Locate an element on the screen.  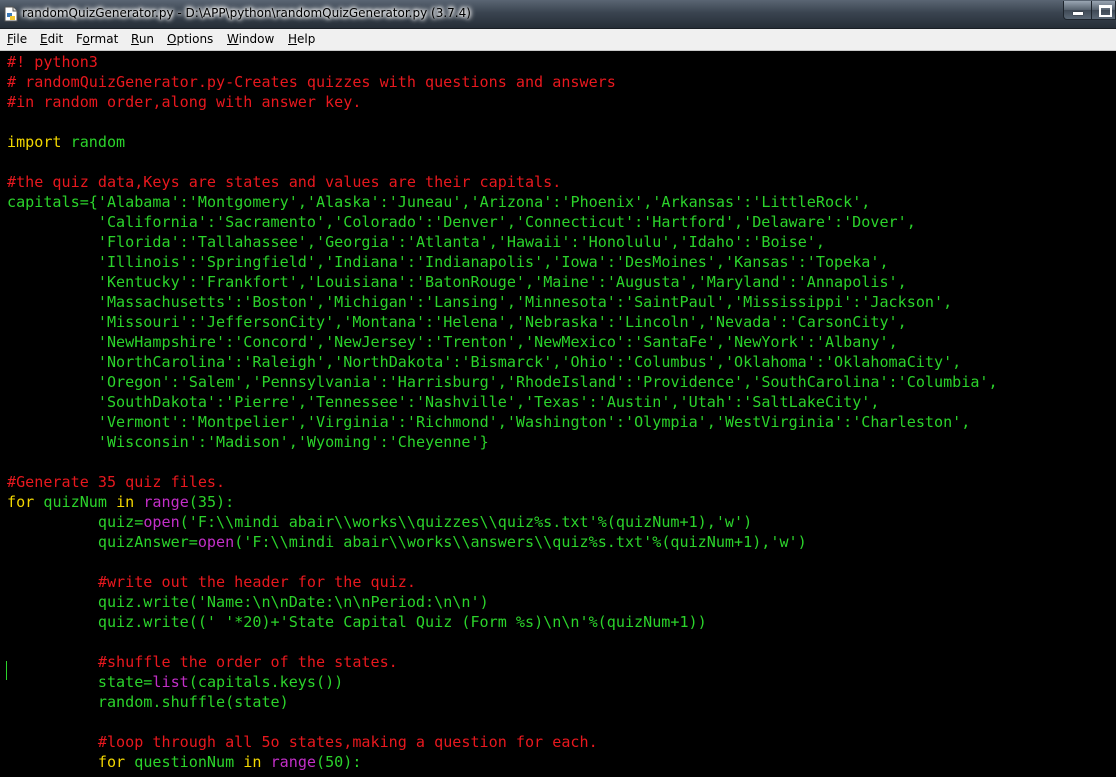
code-token: ( is located at coordinates (184, 522).